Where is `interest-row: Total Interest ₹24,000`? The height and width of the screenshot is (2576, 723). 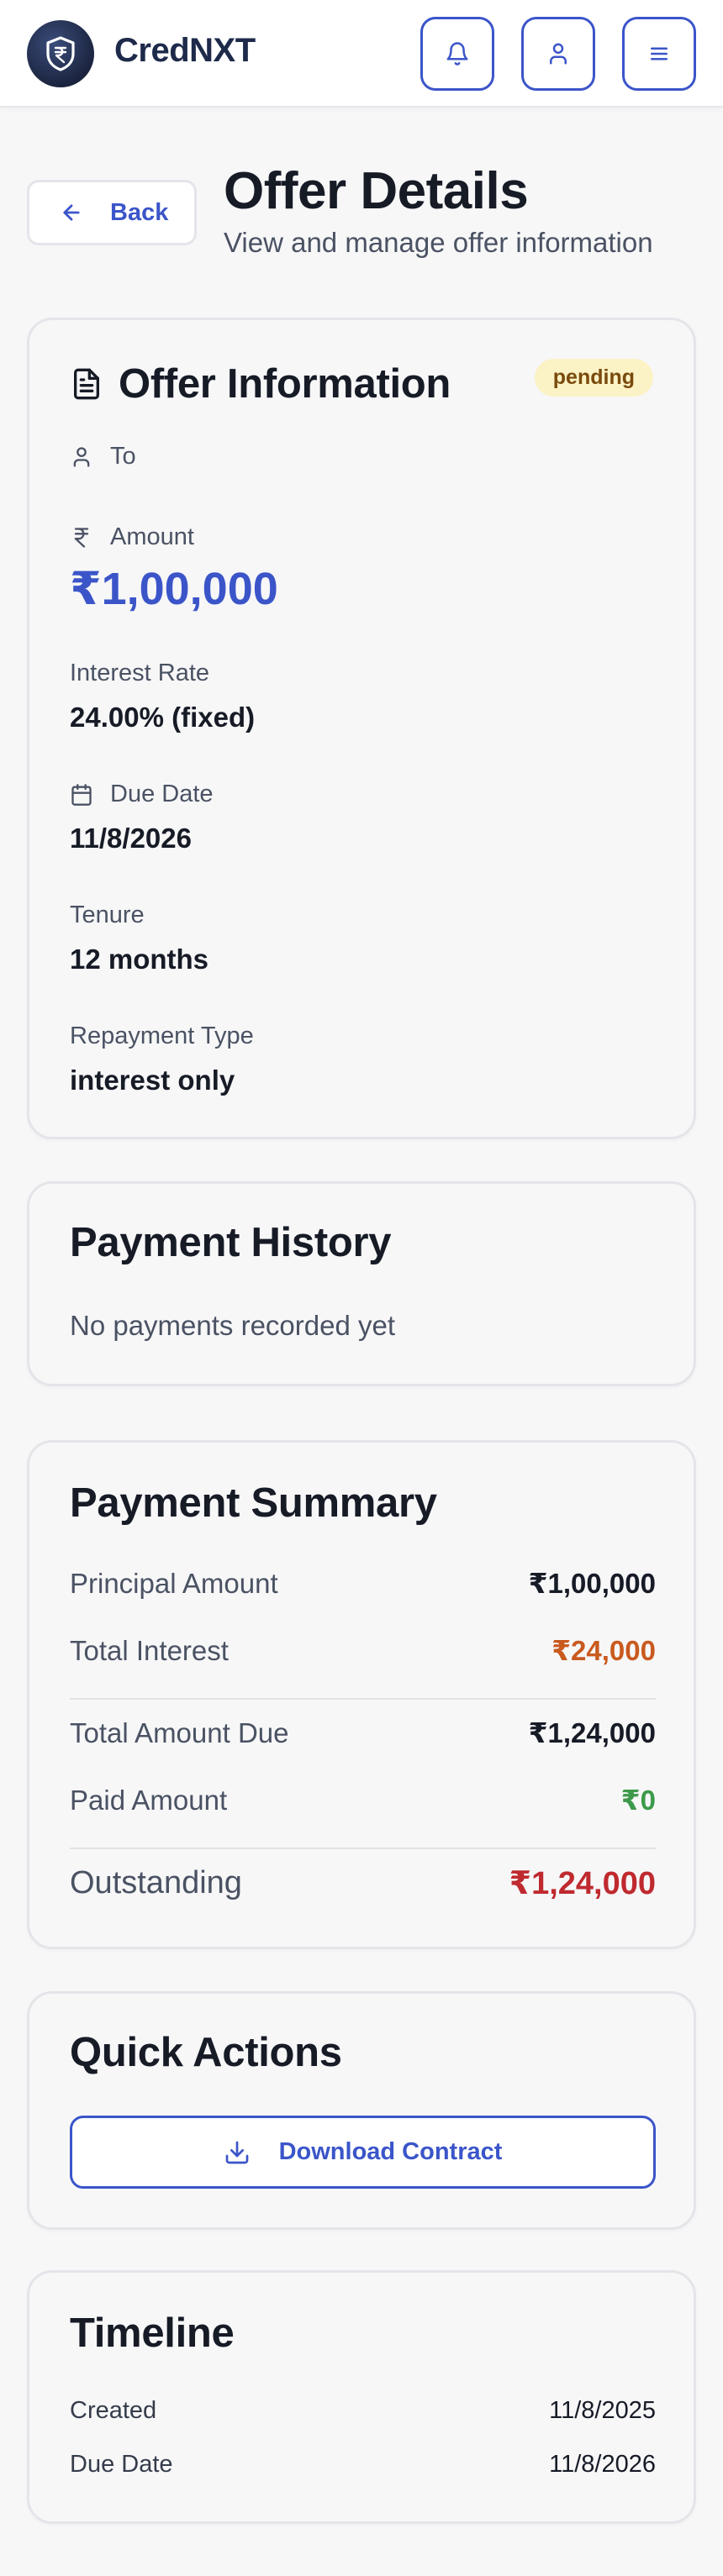
interest-row: Total Interest ₹24,000 is located at coordinates (363, 1650).